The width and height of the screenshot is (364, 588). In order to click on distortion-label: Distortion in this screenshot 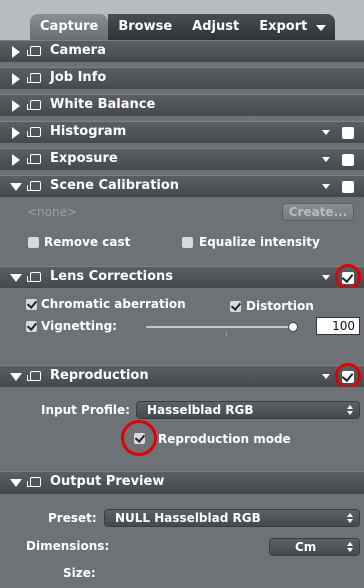, I will do `click(280, 306)`.